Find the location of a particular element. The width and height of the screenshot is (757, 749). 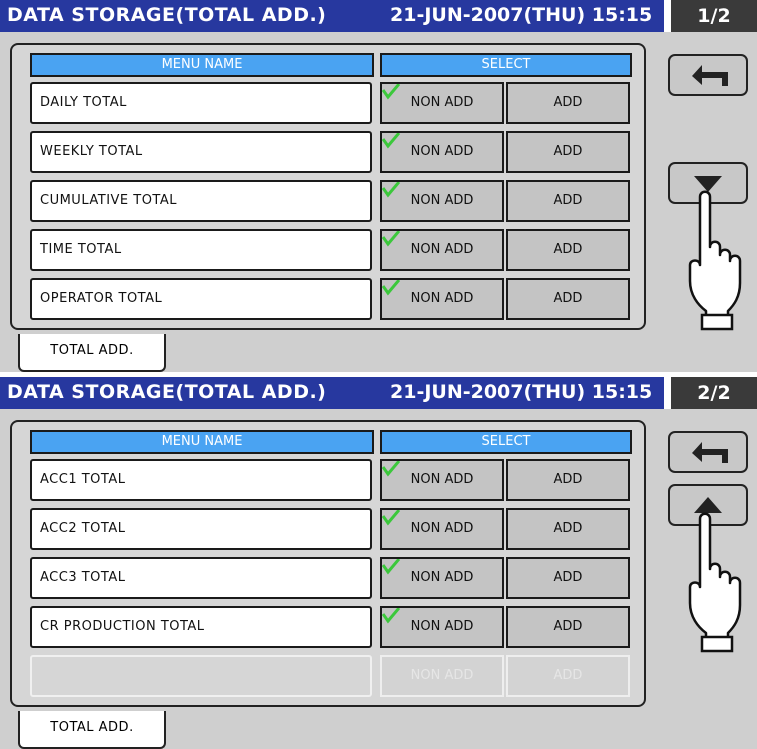

menu-name-cell: CR PRODUCTION TOTAL is located at coordinates (201, 627).